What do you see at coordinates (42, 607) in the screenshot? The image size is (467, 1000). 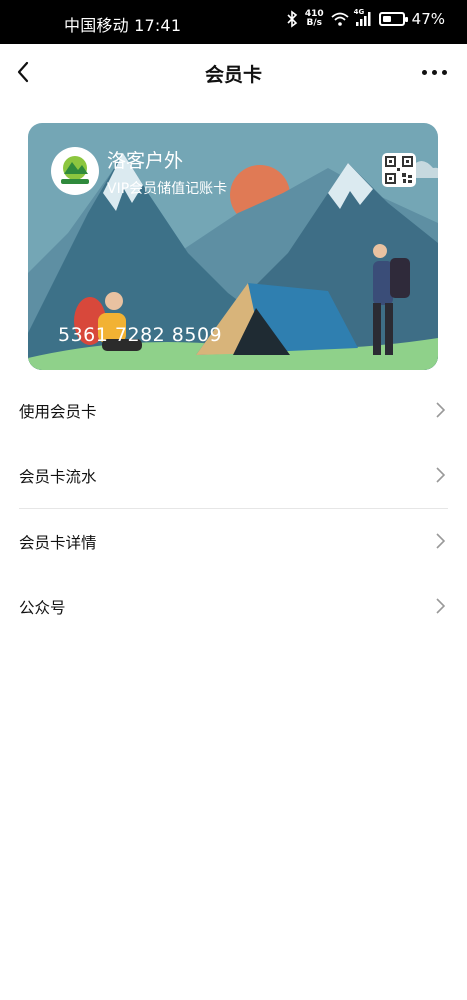 I see `menu-item-label: 公众号` at bounding box center [42, 607].